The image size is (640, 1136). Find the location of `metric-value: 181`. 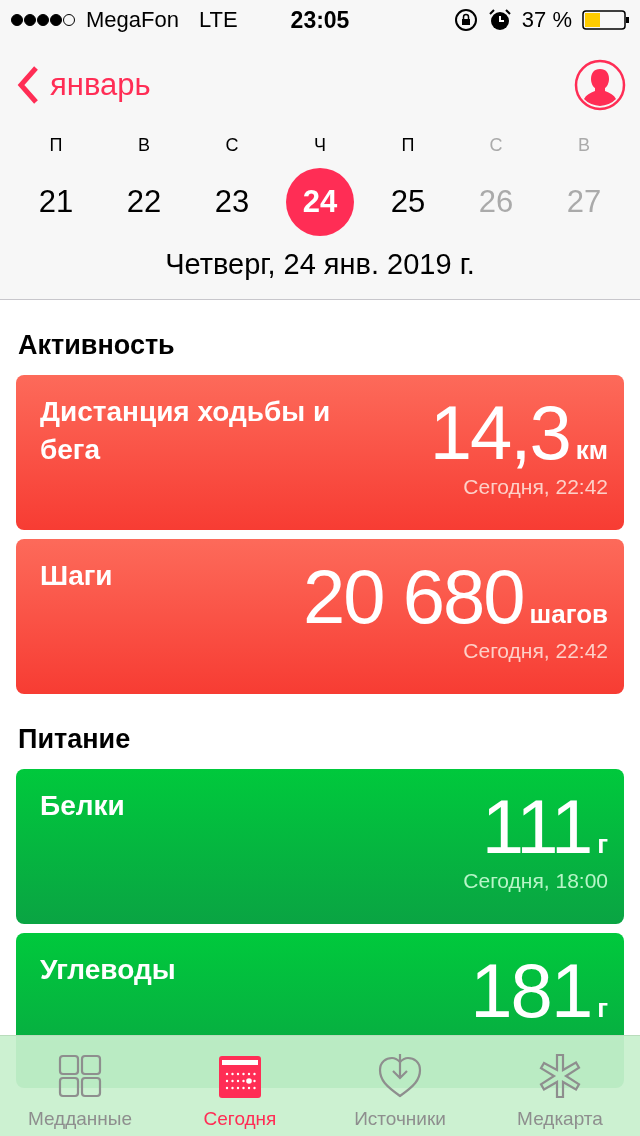

metric-value: 181 is located at coordinates (531, 991).